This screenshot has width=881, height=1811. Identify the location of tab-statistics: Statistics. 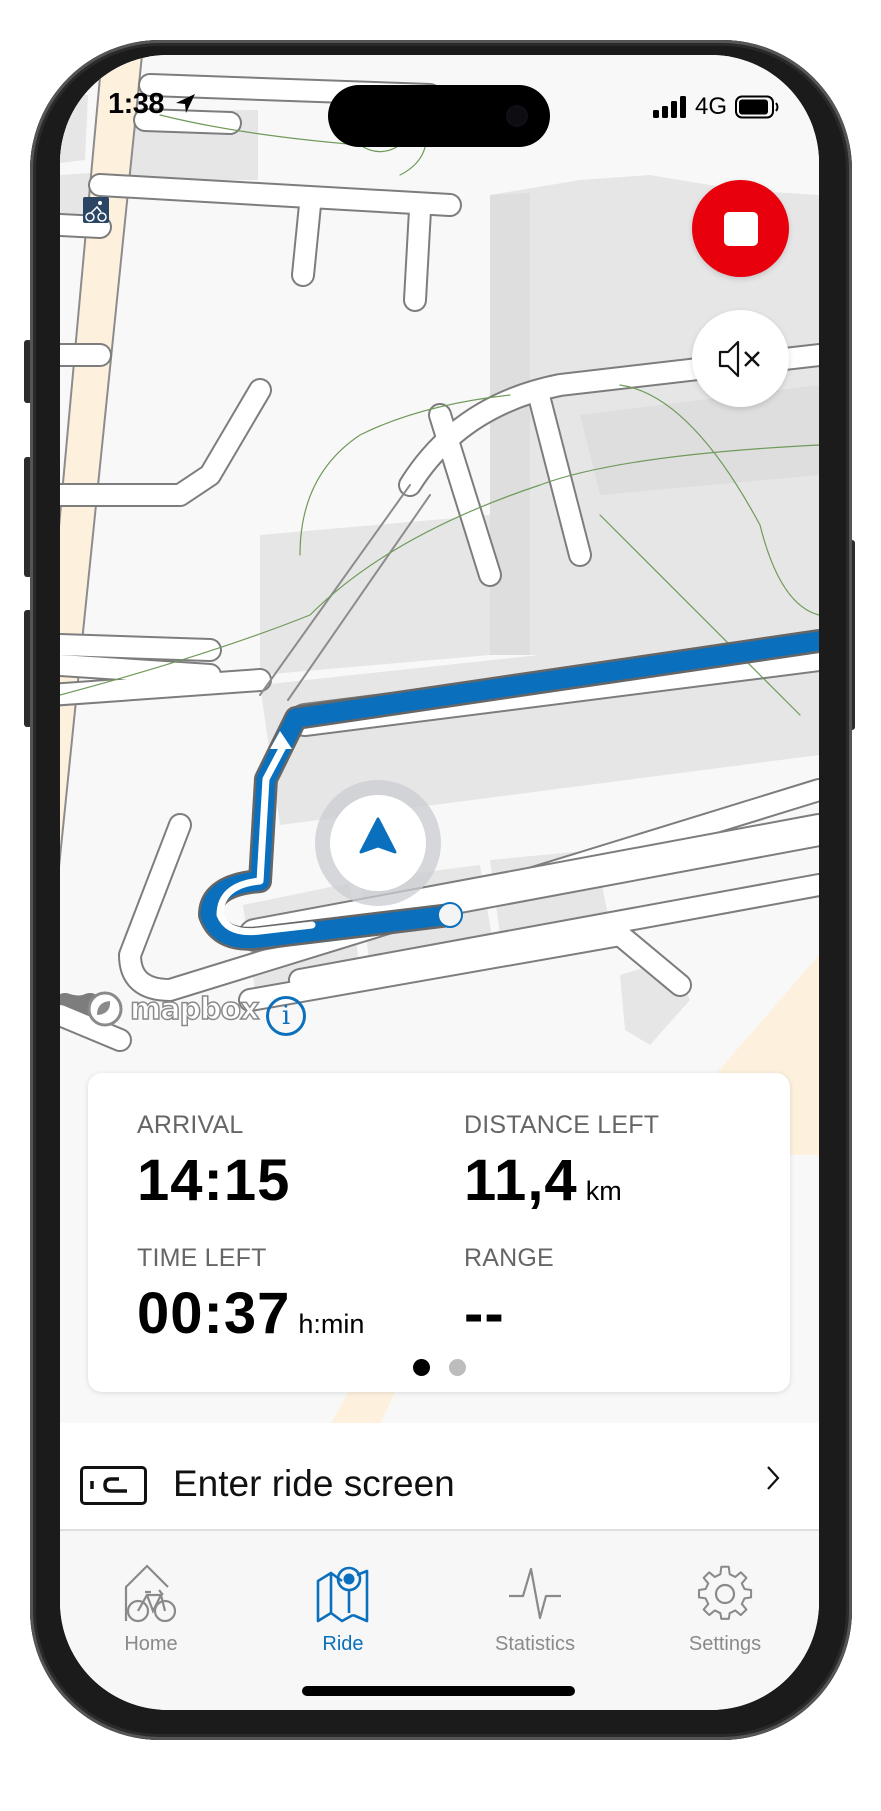
(535, 1593).